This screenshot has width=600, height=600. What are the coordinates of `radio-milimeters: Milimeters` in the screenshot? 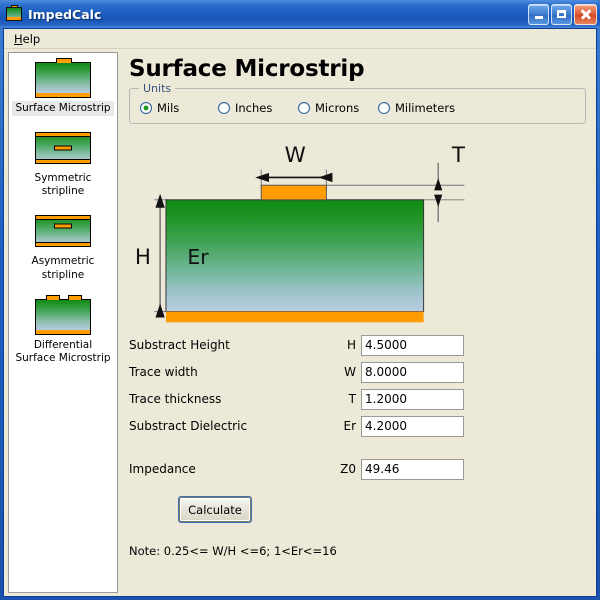 It's located at (416, 108).